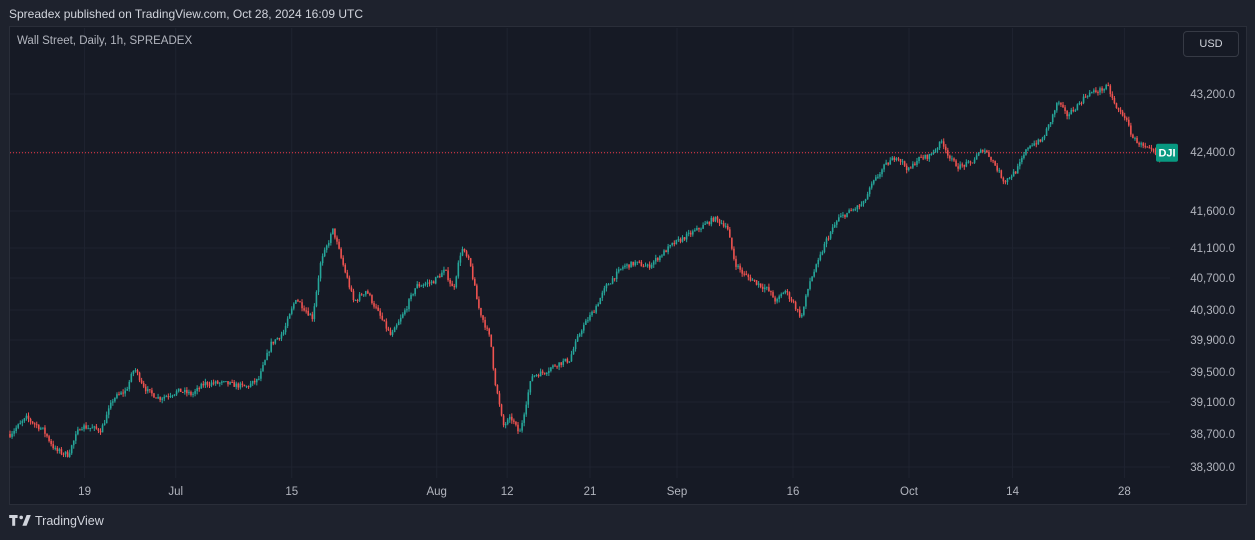 The image size is (1255, 540). What do you see at coordinates (604, 492) in the screenshot?
I see `x-axis: 19 Jul 15 Aug 12 21 Sep 16 Oct 14 28` at bounding box center [604, 492].